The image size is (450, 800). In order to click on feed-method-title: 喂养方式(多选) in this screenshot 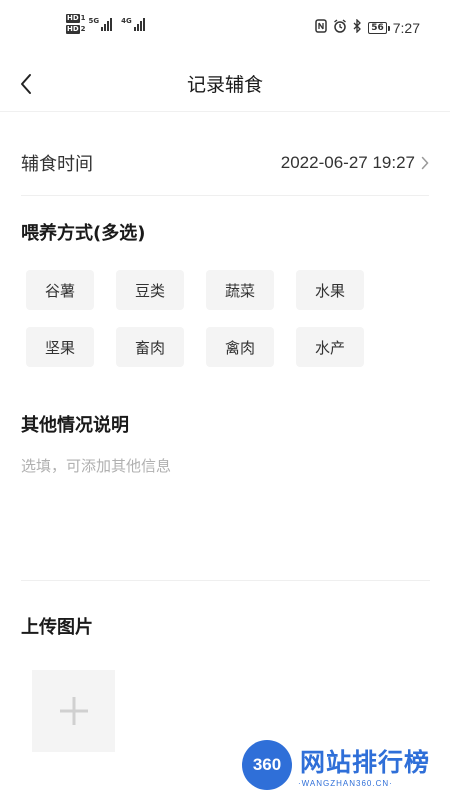, I will do `click(83, 233)`.